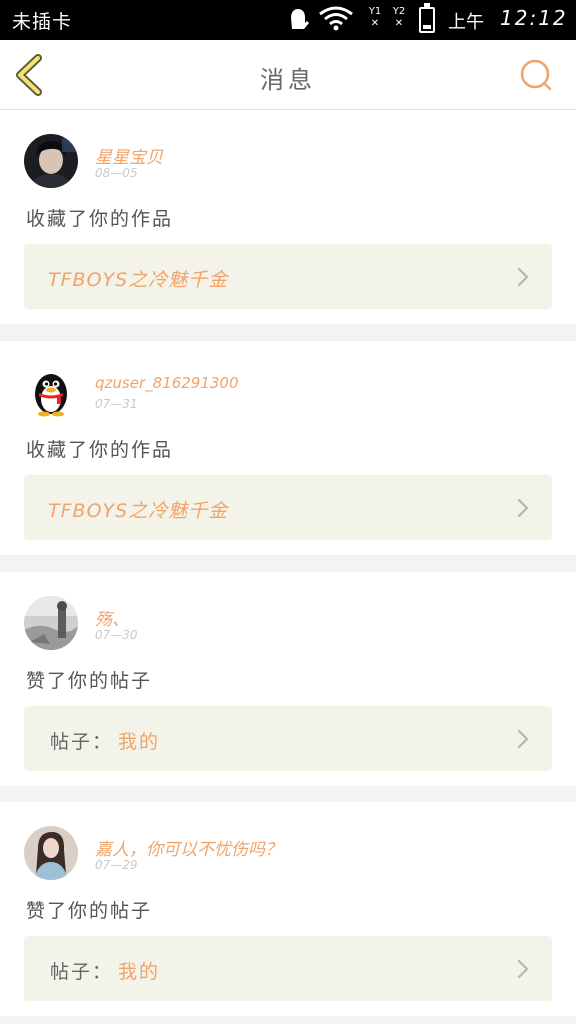 This screenshot has height=1024, width=576. What do you see at coordinates (116, 173) in the screenshot?
I see `message-date: 08—05` at bounding box center [116, 173].